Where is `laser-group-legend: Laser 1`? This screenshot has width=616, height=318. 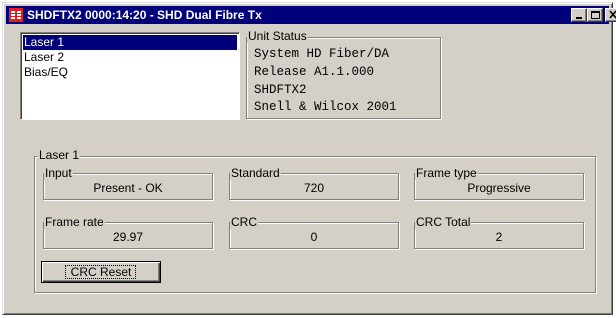 laser-group-legend: Laser 1 is located at coordinates (59, 155).